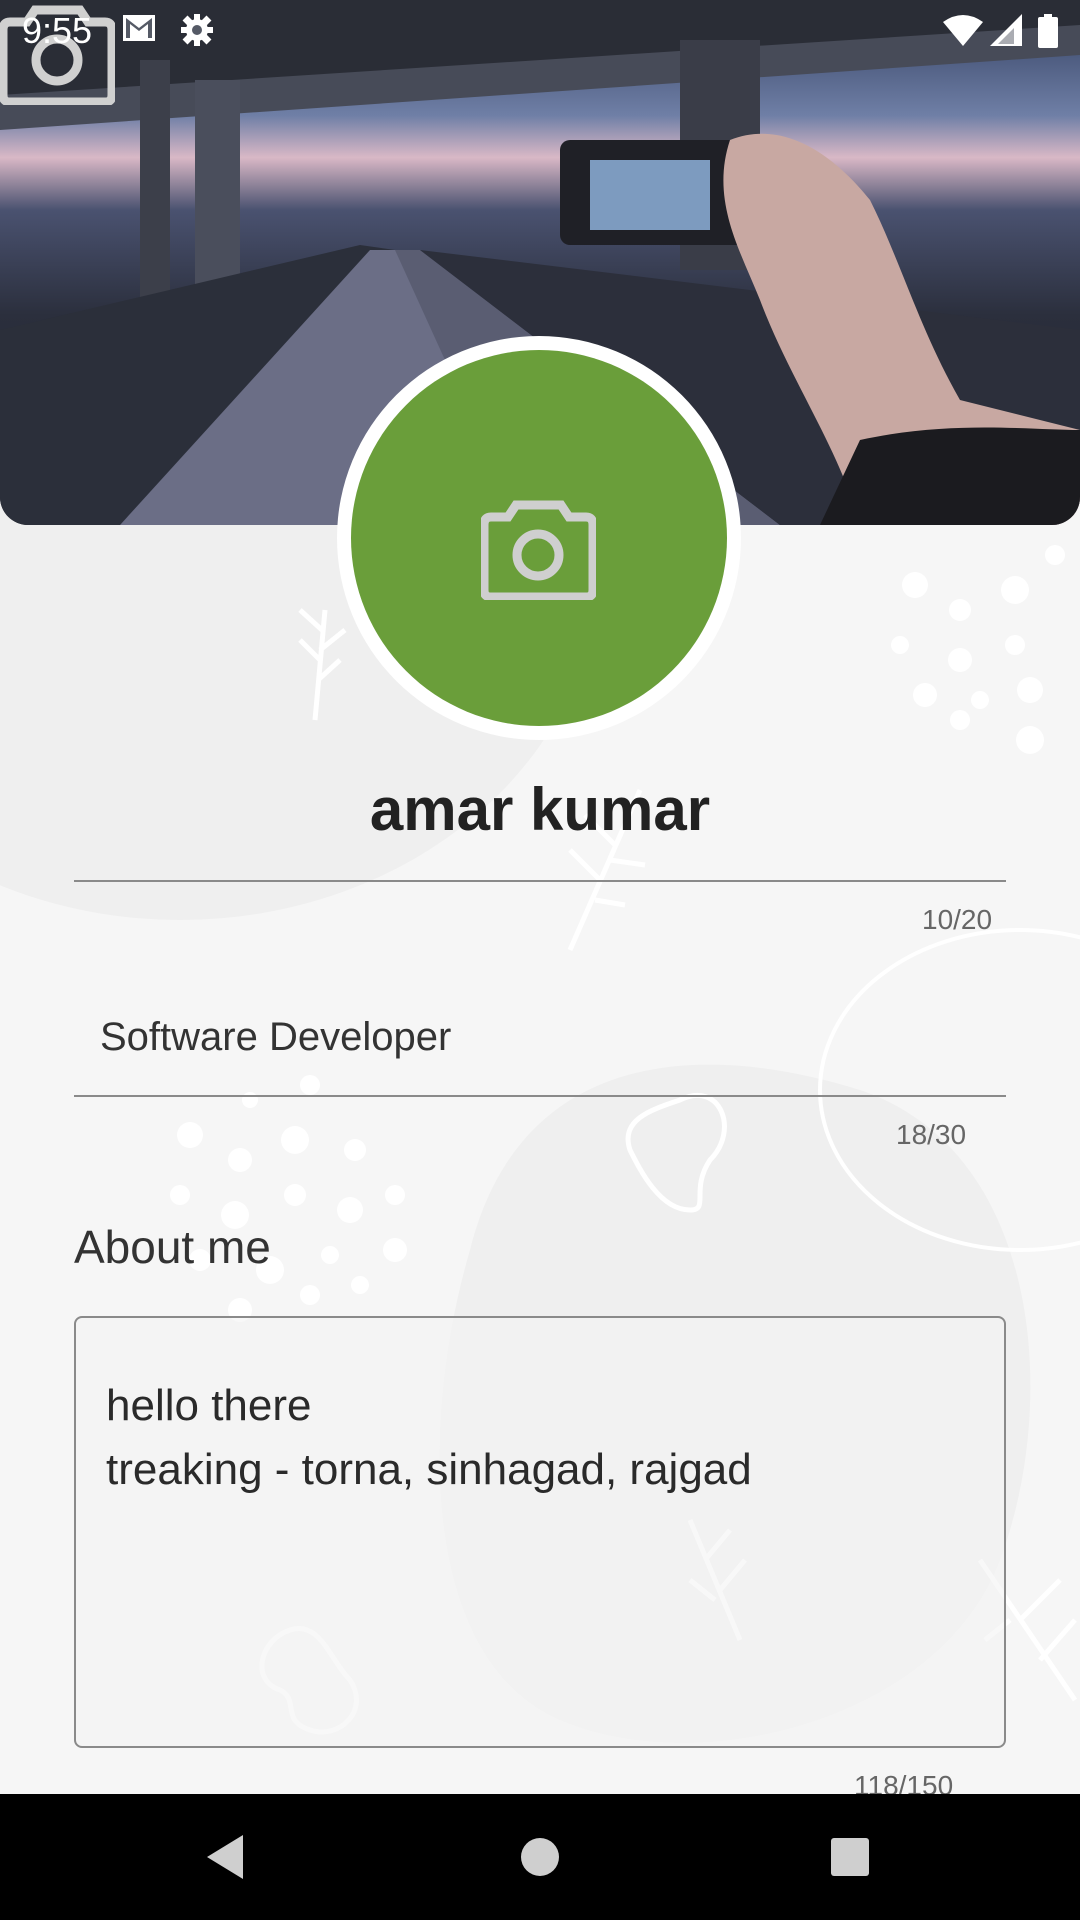 This screenshot has width=1080, height=1920. Describe the element at coordinates (540, 881) in the screenshot. I see `name-underline` at that location.